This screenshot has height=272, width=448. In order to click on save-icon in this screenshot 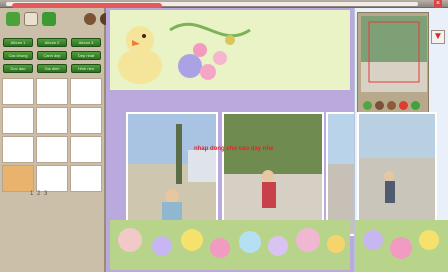, I will do `click(31, 19)`.